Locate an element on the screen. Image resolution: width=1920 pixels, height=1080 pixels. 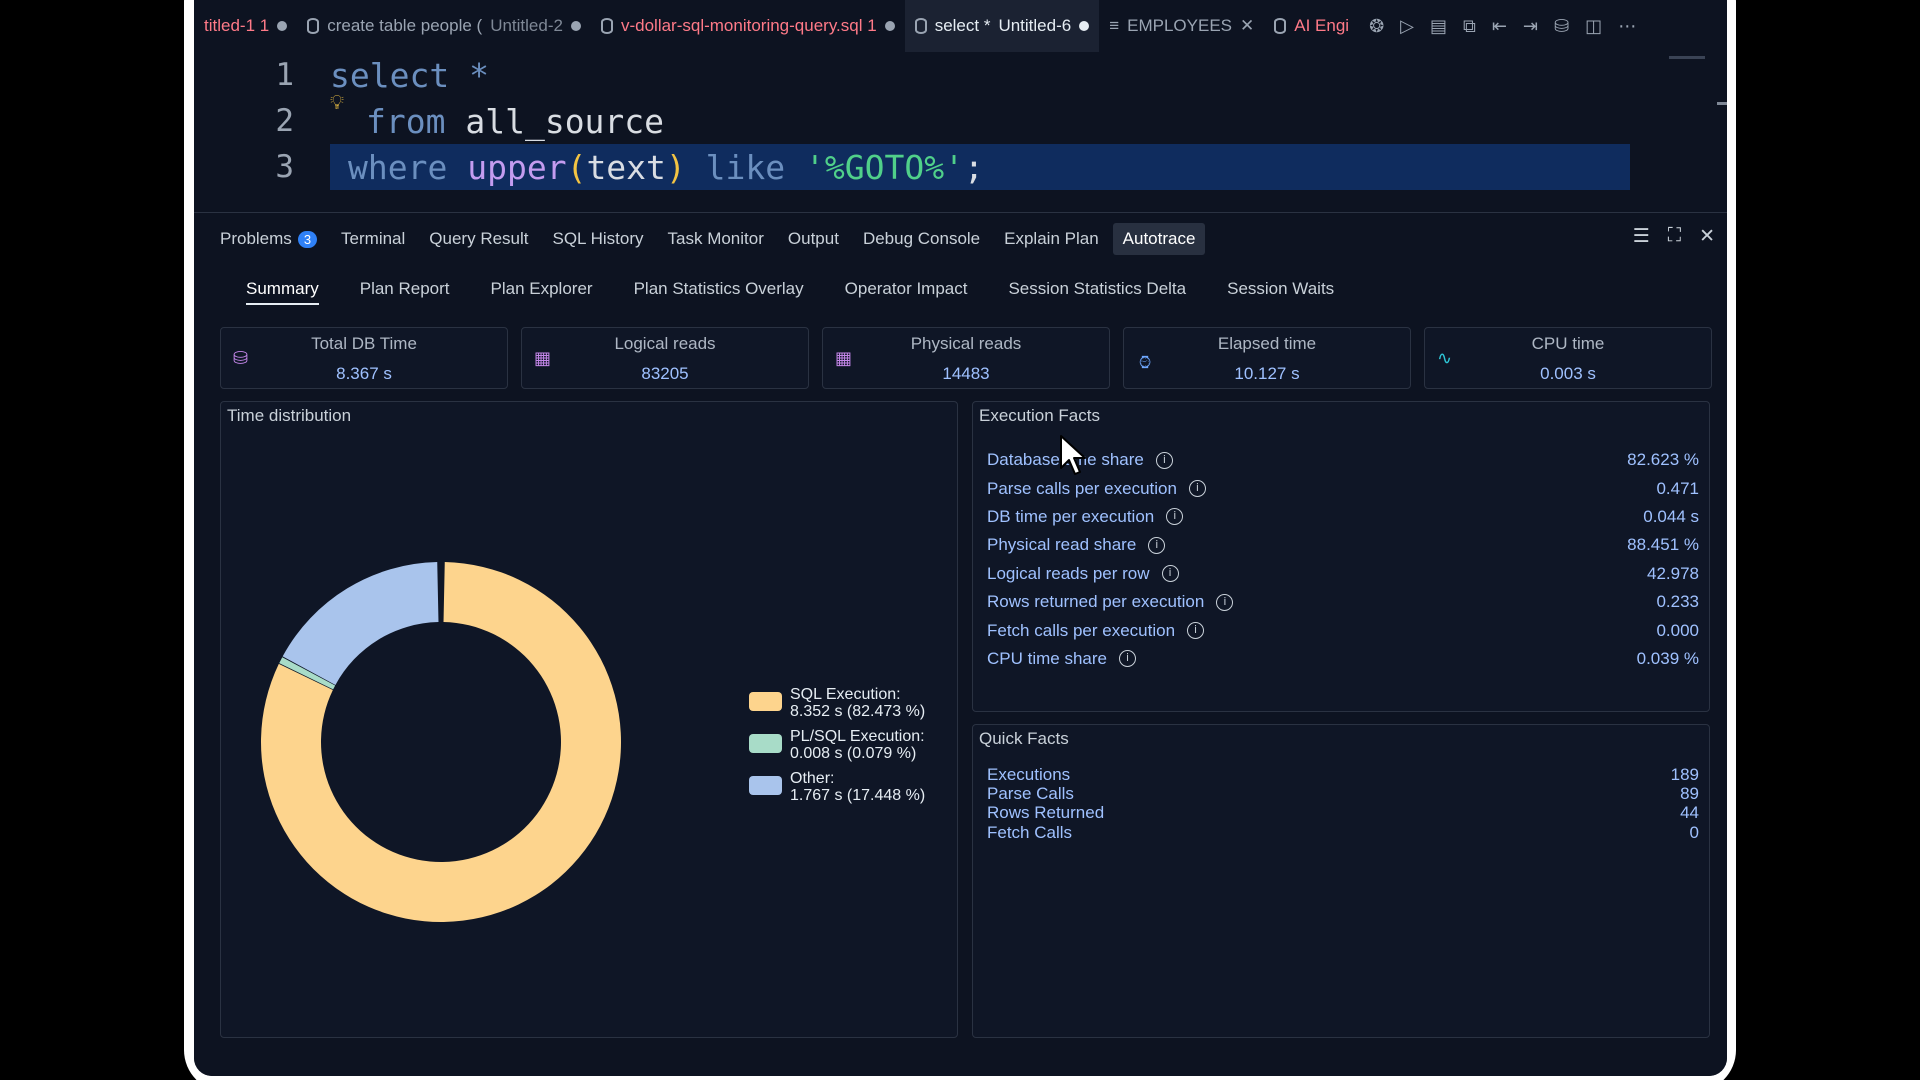
subtab-summary: Summary is located at coordinates (282, 292).